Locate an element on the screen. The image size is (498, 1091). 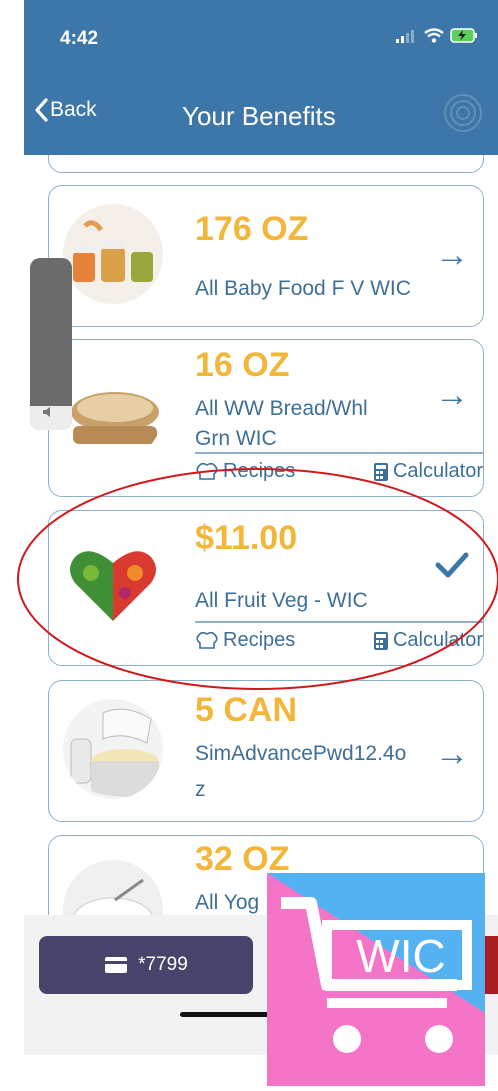
benefit-card: 176 OZ All Baby Food F V WIC → is located at coordinates (266, 256).